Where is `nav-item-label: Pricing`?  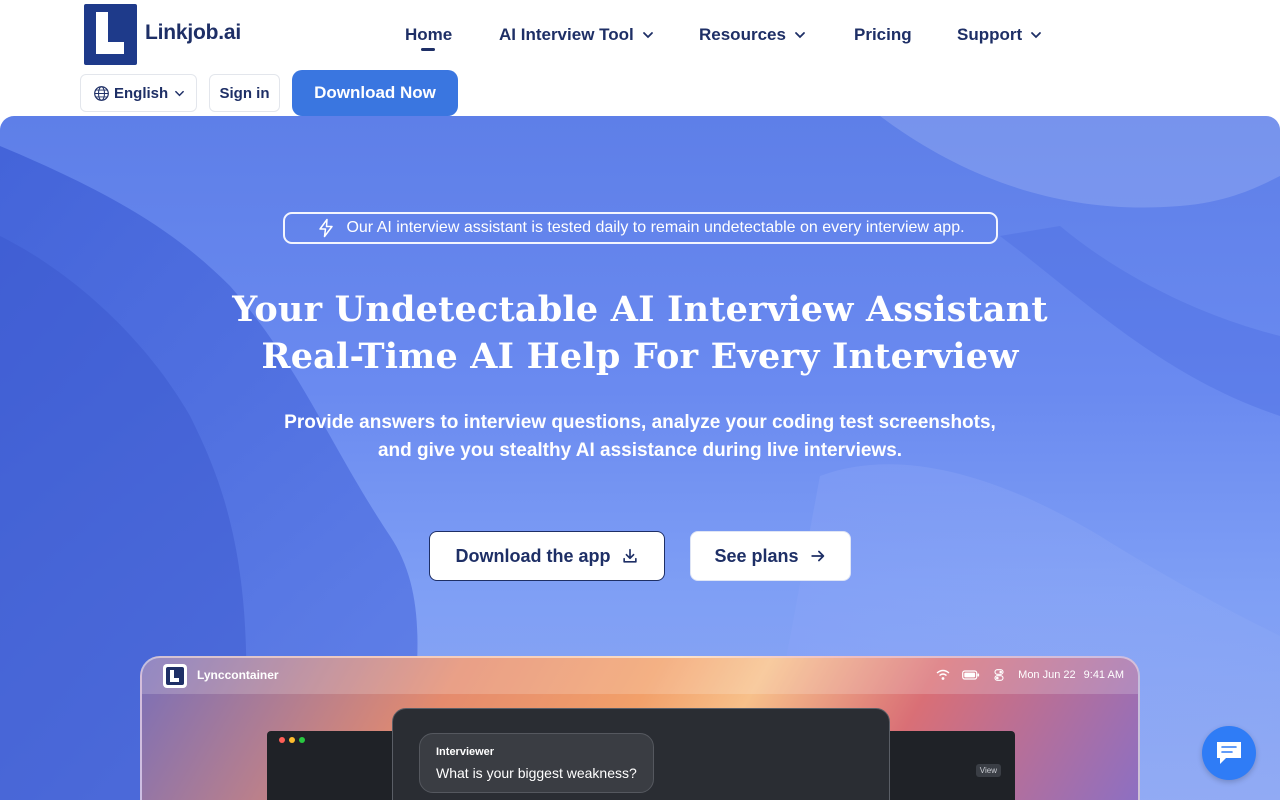
nav-item-label: Pricing is located at coordinates (883, 34).